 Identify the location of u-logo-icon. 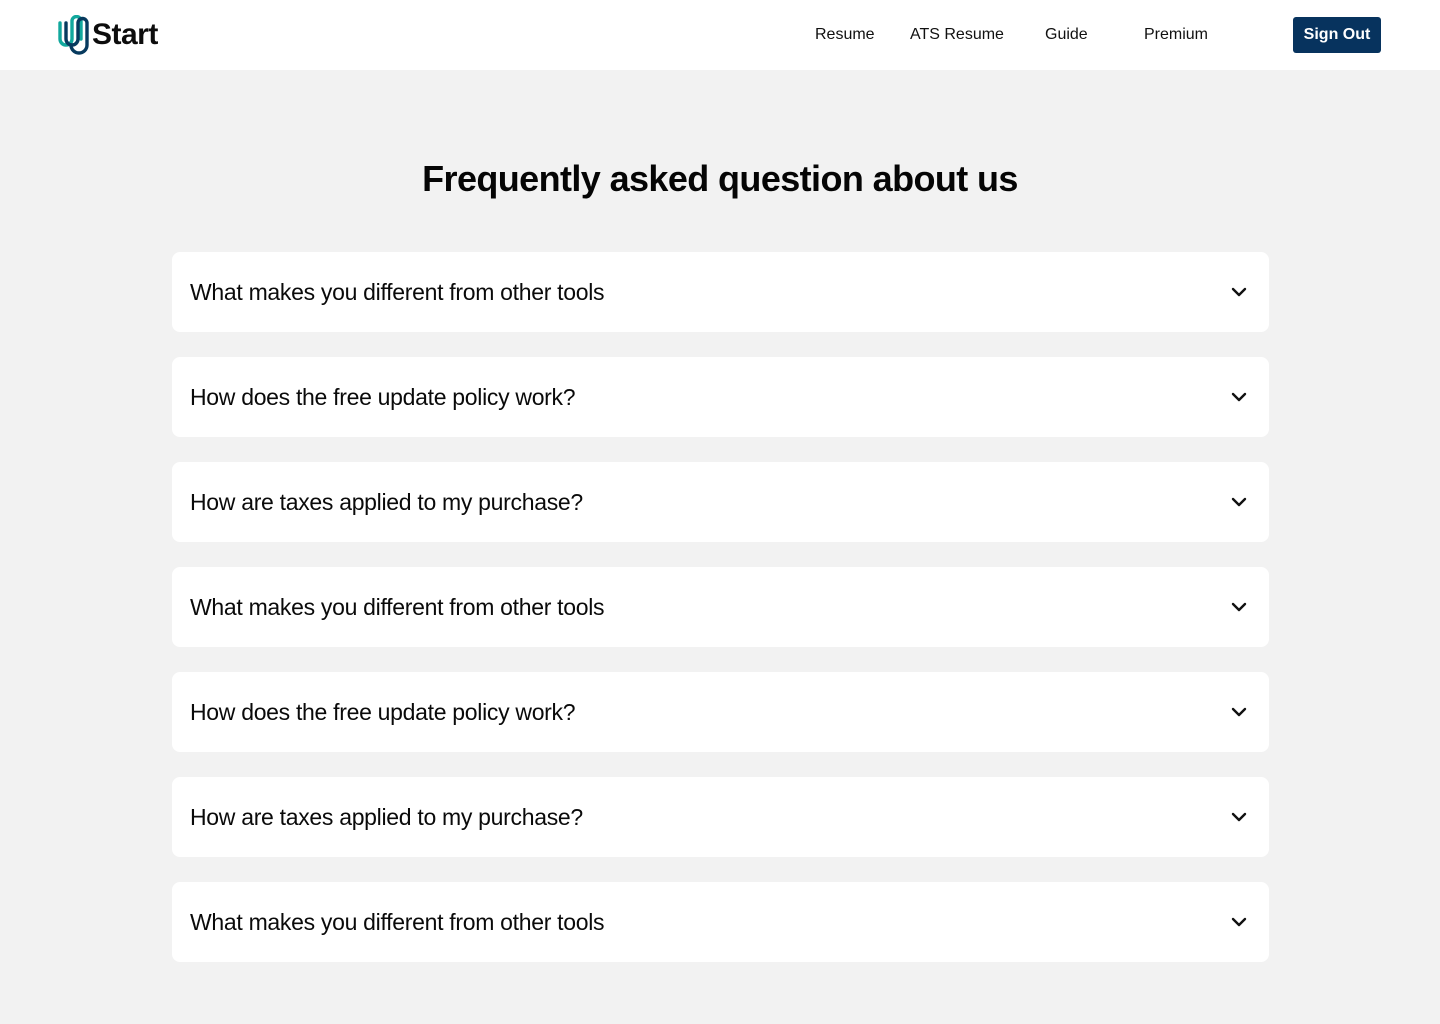
(73, 35).